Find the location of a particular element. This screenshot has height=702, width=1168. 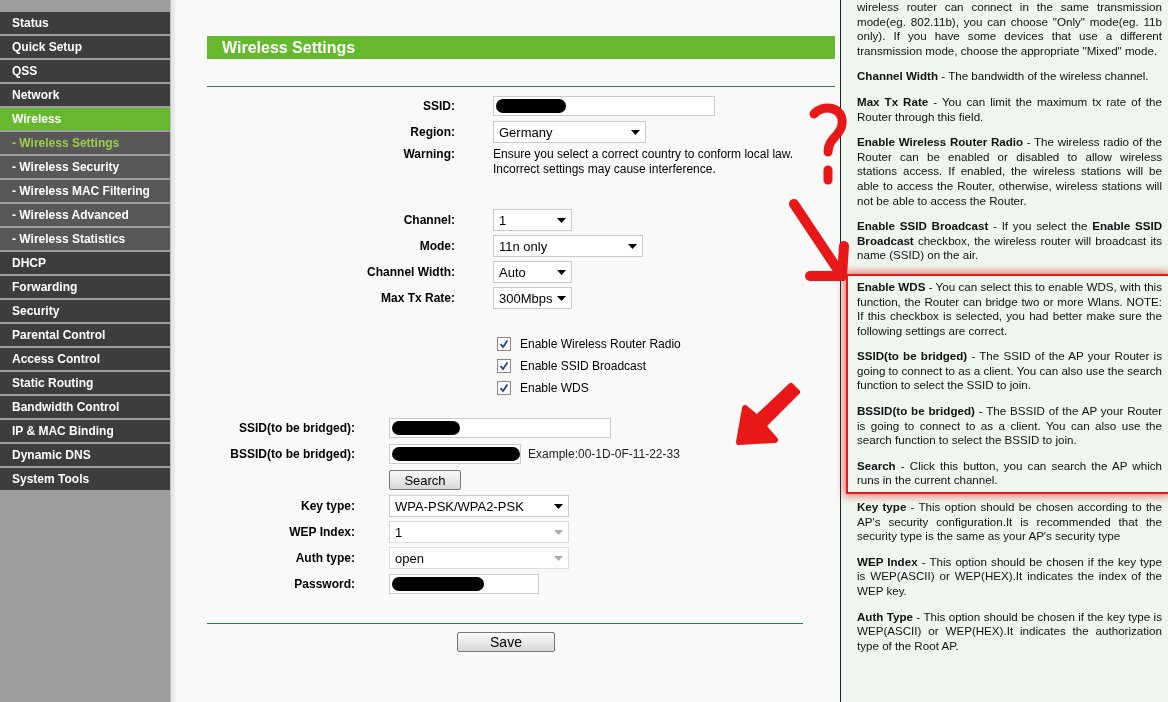

field-label: Region: is located at coordinates (432, 132).